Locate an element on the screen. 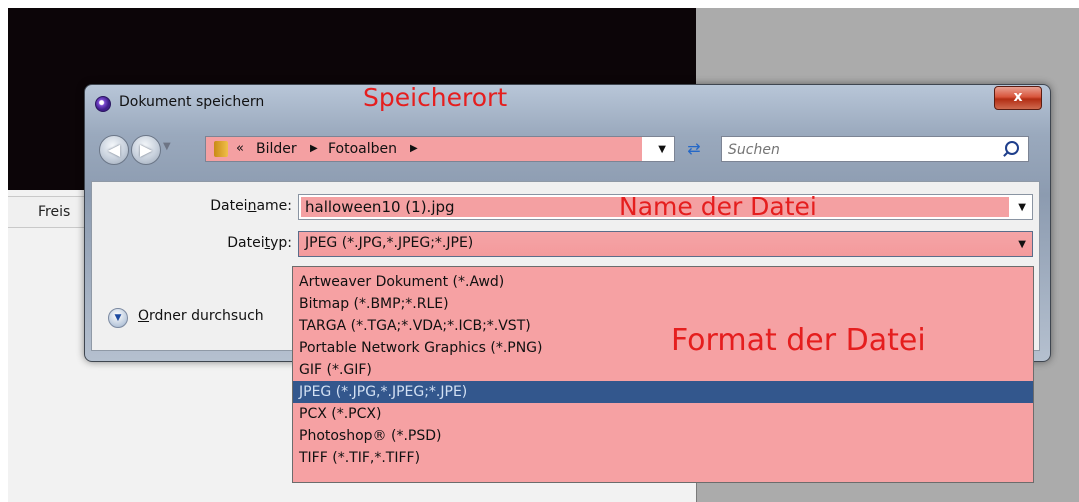  filename-field: halloween10 (1).jpg Name der Datei ▼ is located at coordinates (665, 206).